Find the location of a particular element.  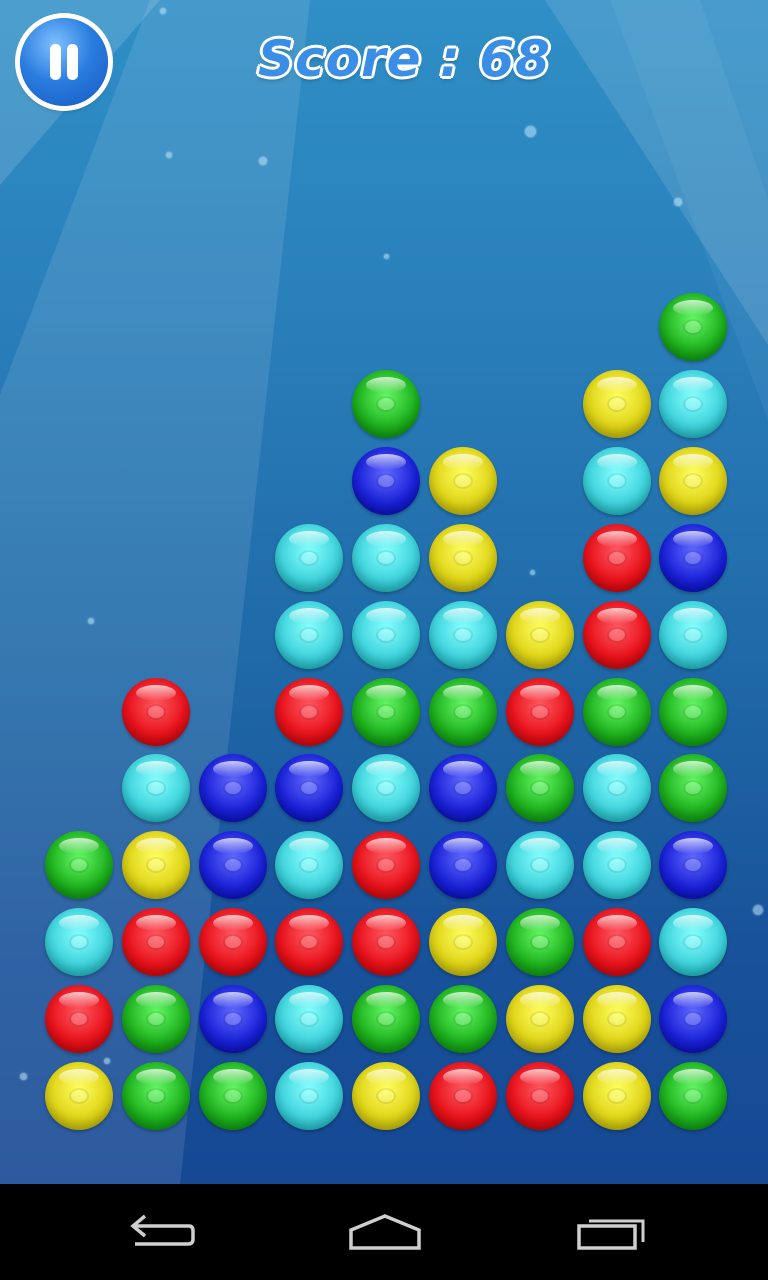

home-icon is located at coordinates (385, 1232).